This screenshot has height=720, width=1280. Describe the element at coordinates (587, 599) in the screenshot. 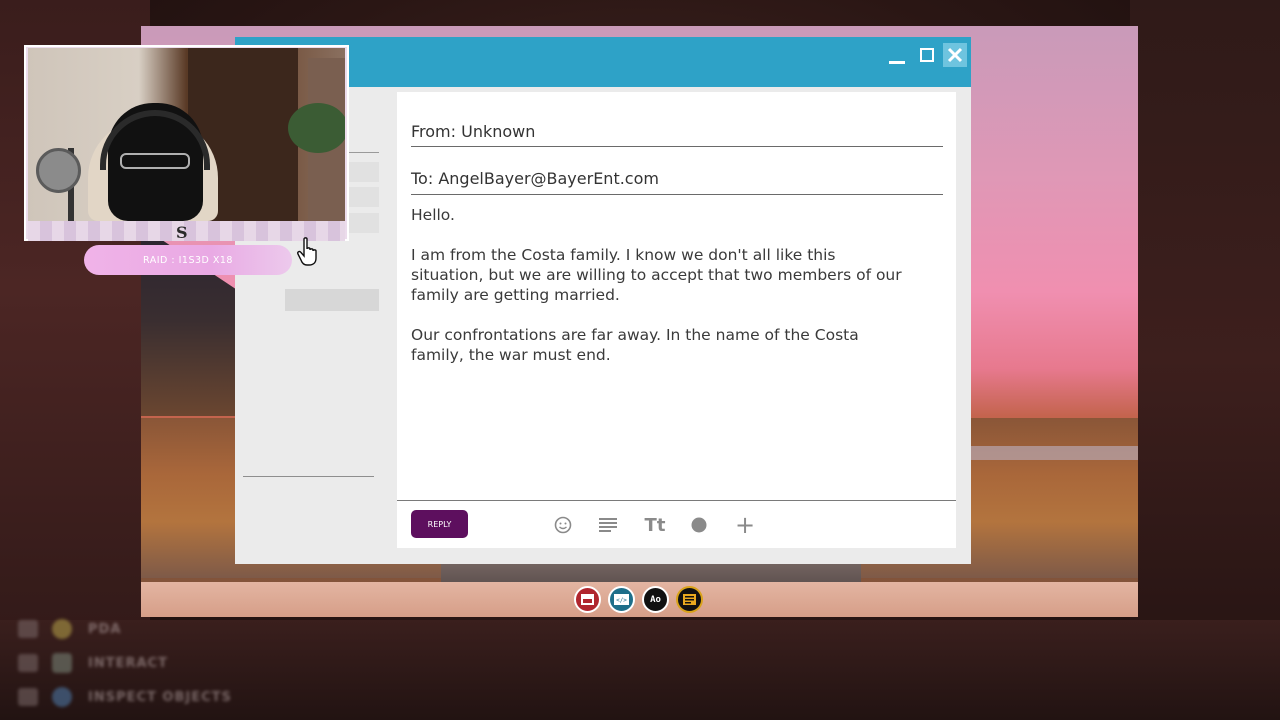

I see `mail-app-icon` at that location.